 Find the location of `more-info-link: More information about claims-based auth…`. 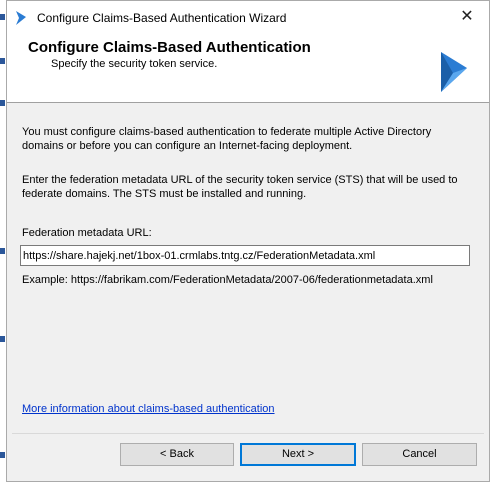

more-info-link: More information about claims-based auth… is located at coordinates (148, 409).